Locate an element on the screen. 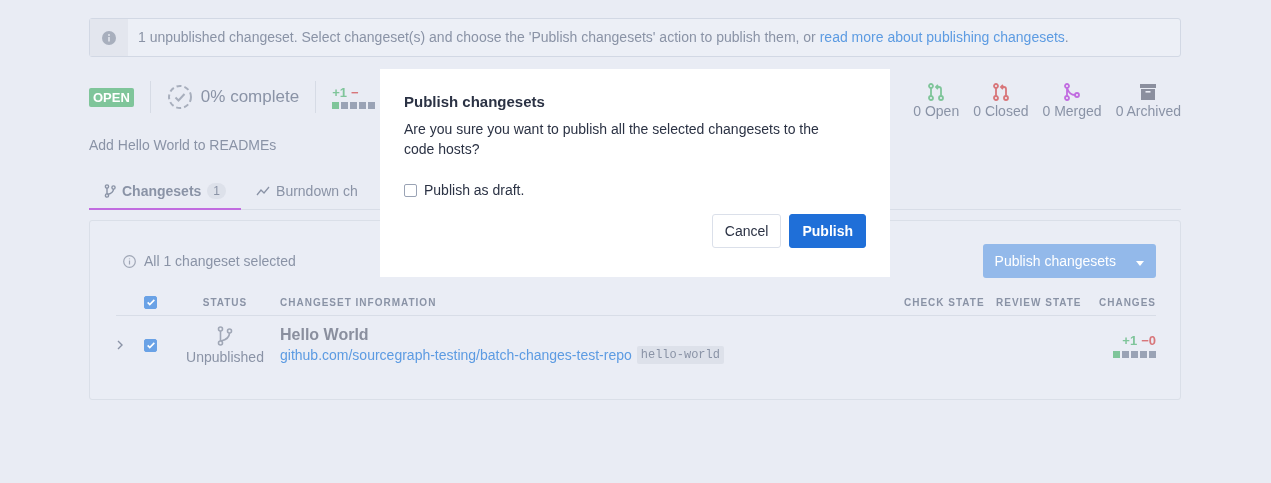 Image resolution: width=1271 pixels, height=483 pixels. tab: Burndown ch is located at coordinates (307, 192).